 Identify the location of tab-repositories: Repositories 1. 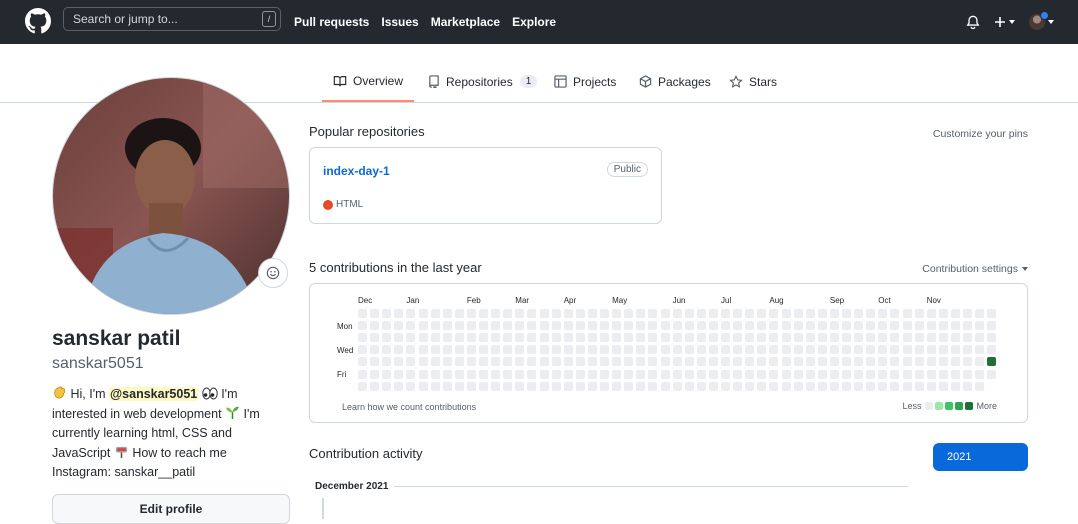
(483, 81).